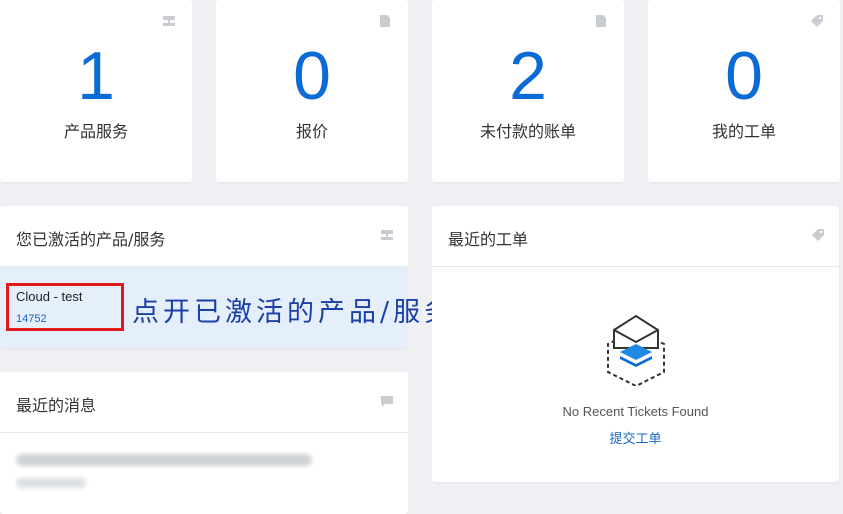 Image resolution: width=843 pixels, height=514 pixels. Describe the element at coordinates (204, 443) in the screenshot. I see `recent-news-panel: 最近的消息` at that location.